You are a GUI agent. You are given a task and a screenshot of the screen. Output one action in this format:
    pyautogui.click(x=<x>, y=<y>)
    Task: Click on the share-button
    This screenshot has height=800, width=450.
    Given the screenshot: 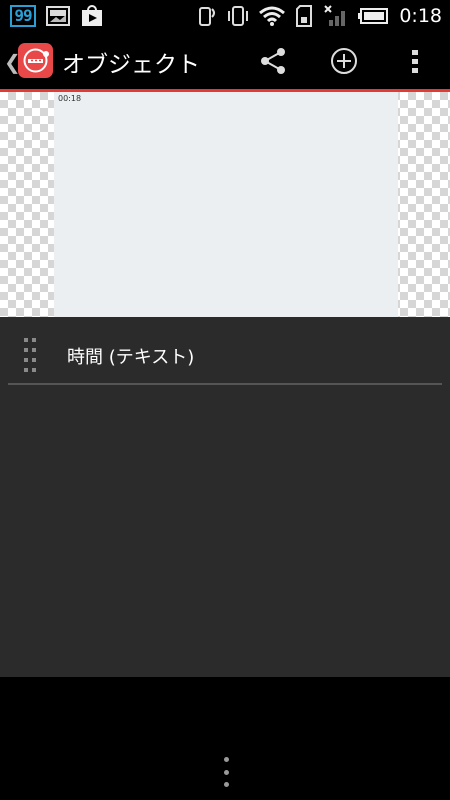 What is the action you would take?
    pyautogui.click(x=273, y=61)
    